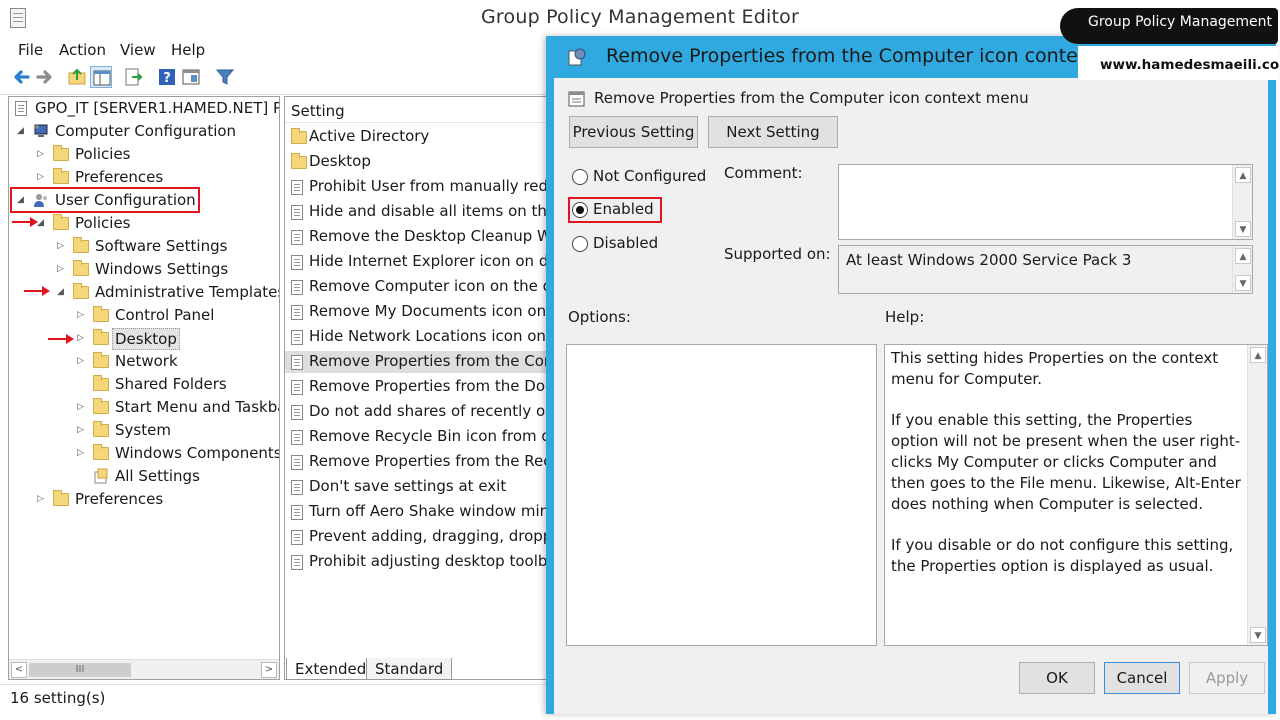  What do you see at coordinates (417, 187) in the screenshot?
I see `list-item: Prohibit User from manually redire` at bounding box center [417, 187].